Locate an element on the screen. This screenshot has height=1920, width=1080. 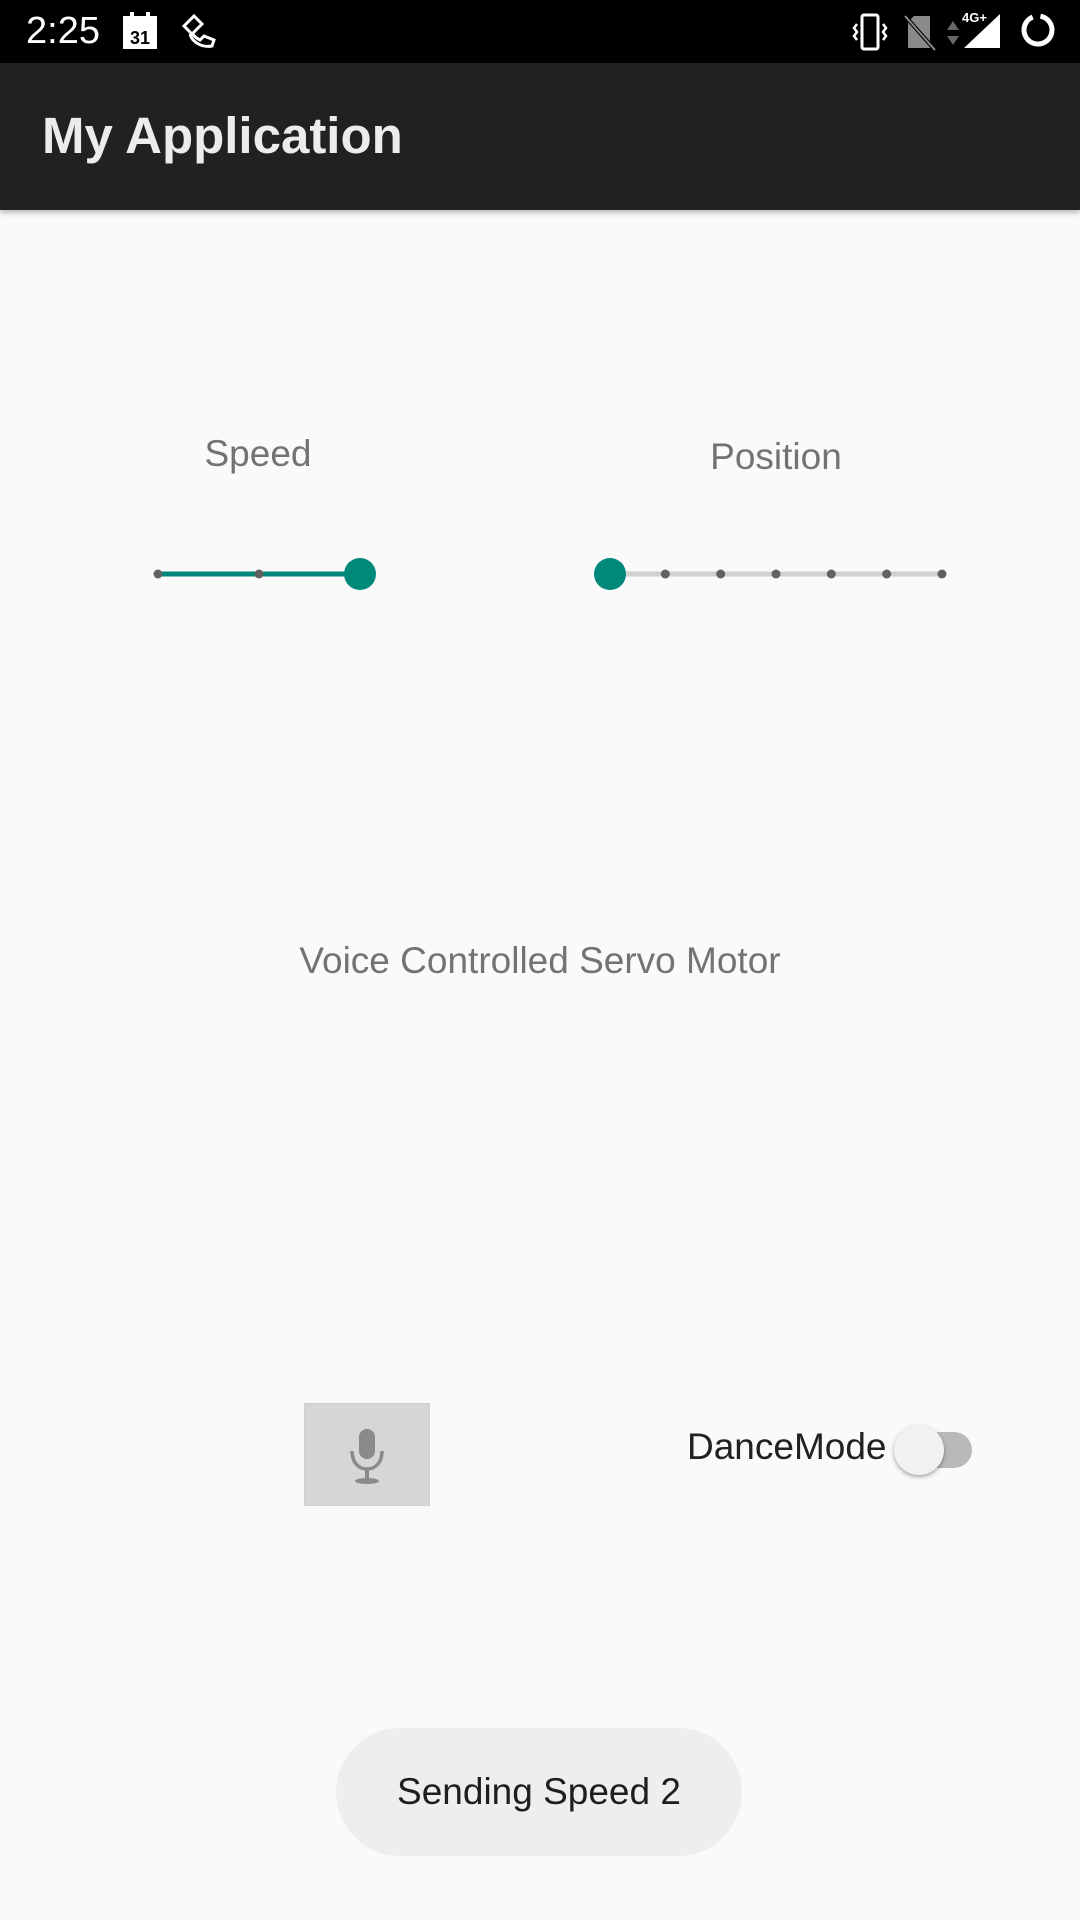
battery-ring-icon is located at coordinates (1038, 30).